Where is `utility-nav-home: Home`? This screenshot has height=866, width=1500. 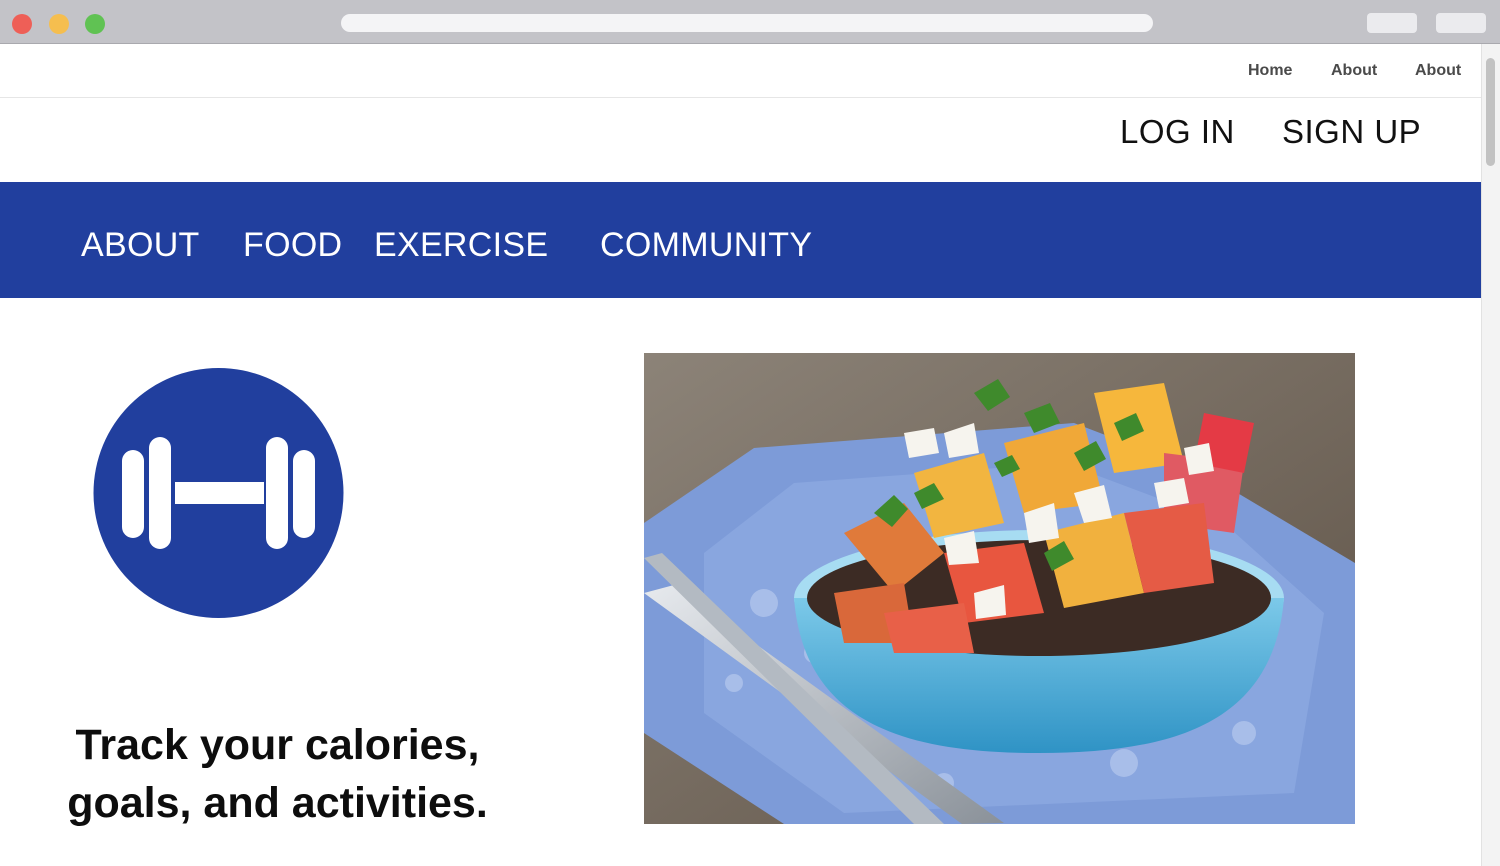 utility-nav-home: Home is located at coordinates (1270, 71).